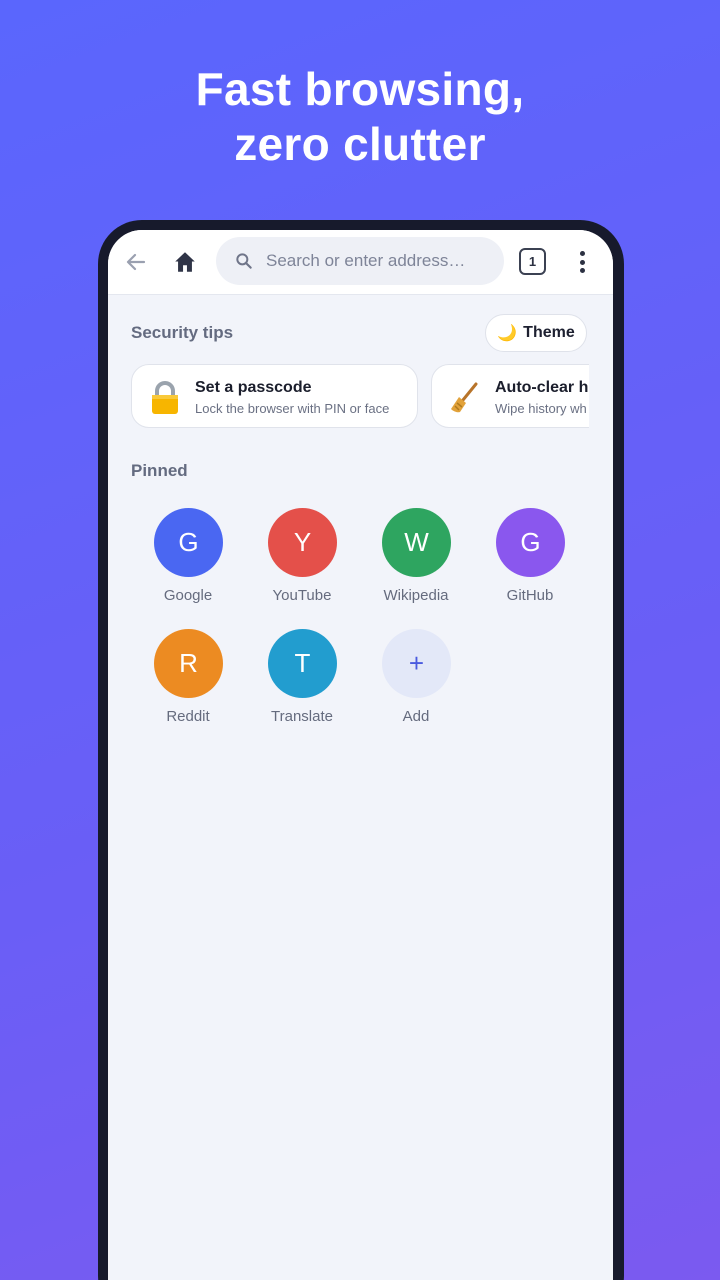 The width and height of the screenshot is (720, 1280). Describe the element at coordinates (302, 716) in the screenshot. I see `site-label: Translate` at that location.